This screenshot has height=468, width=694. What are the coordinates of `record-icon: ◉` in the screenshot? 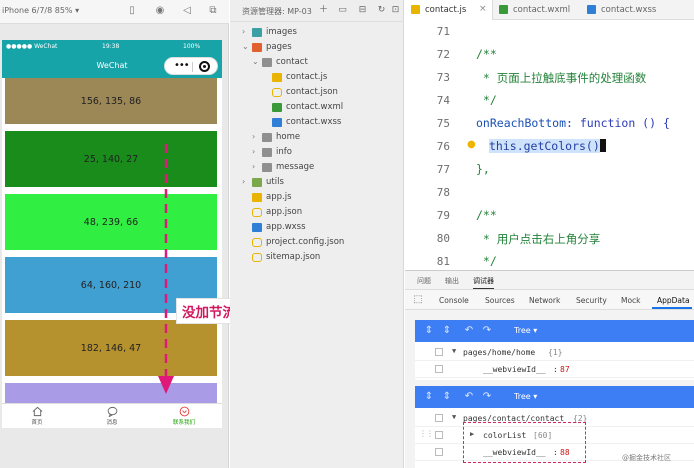 It's located at (160, 11).